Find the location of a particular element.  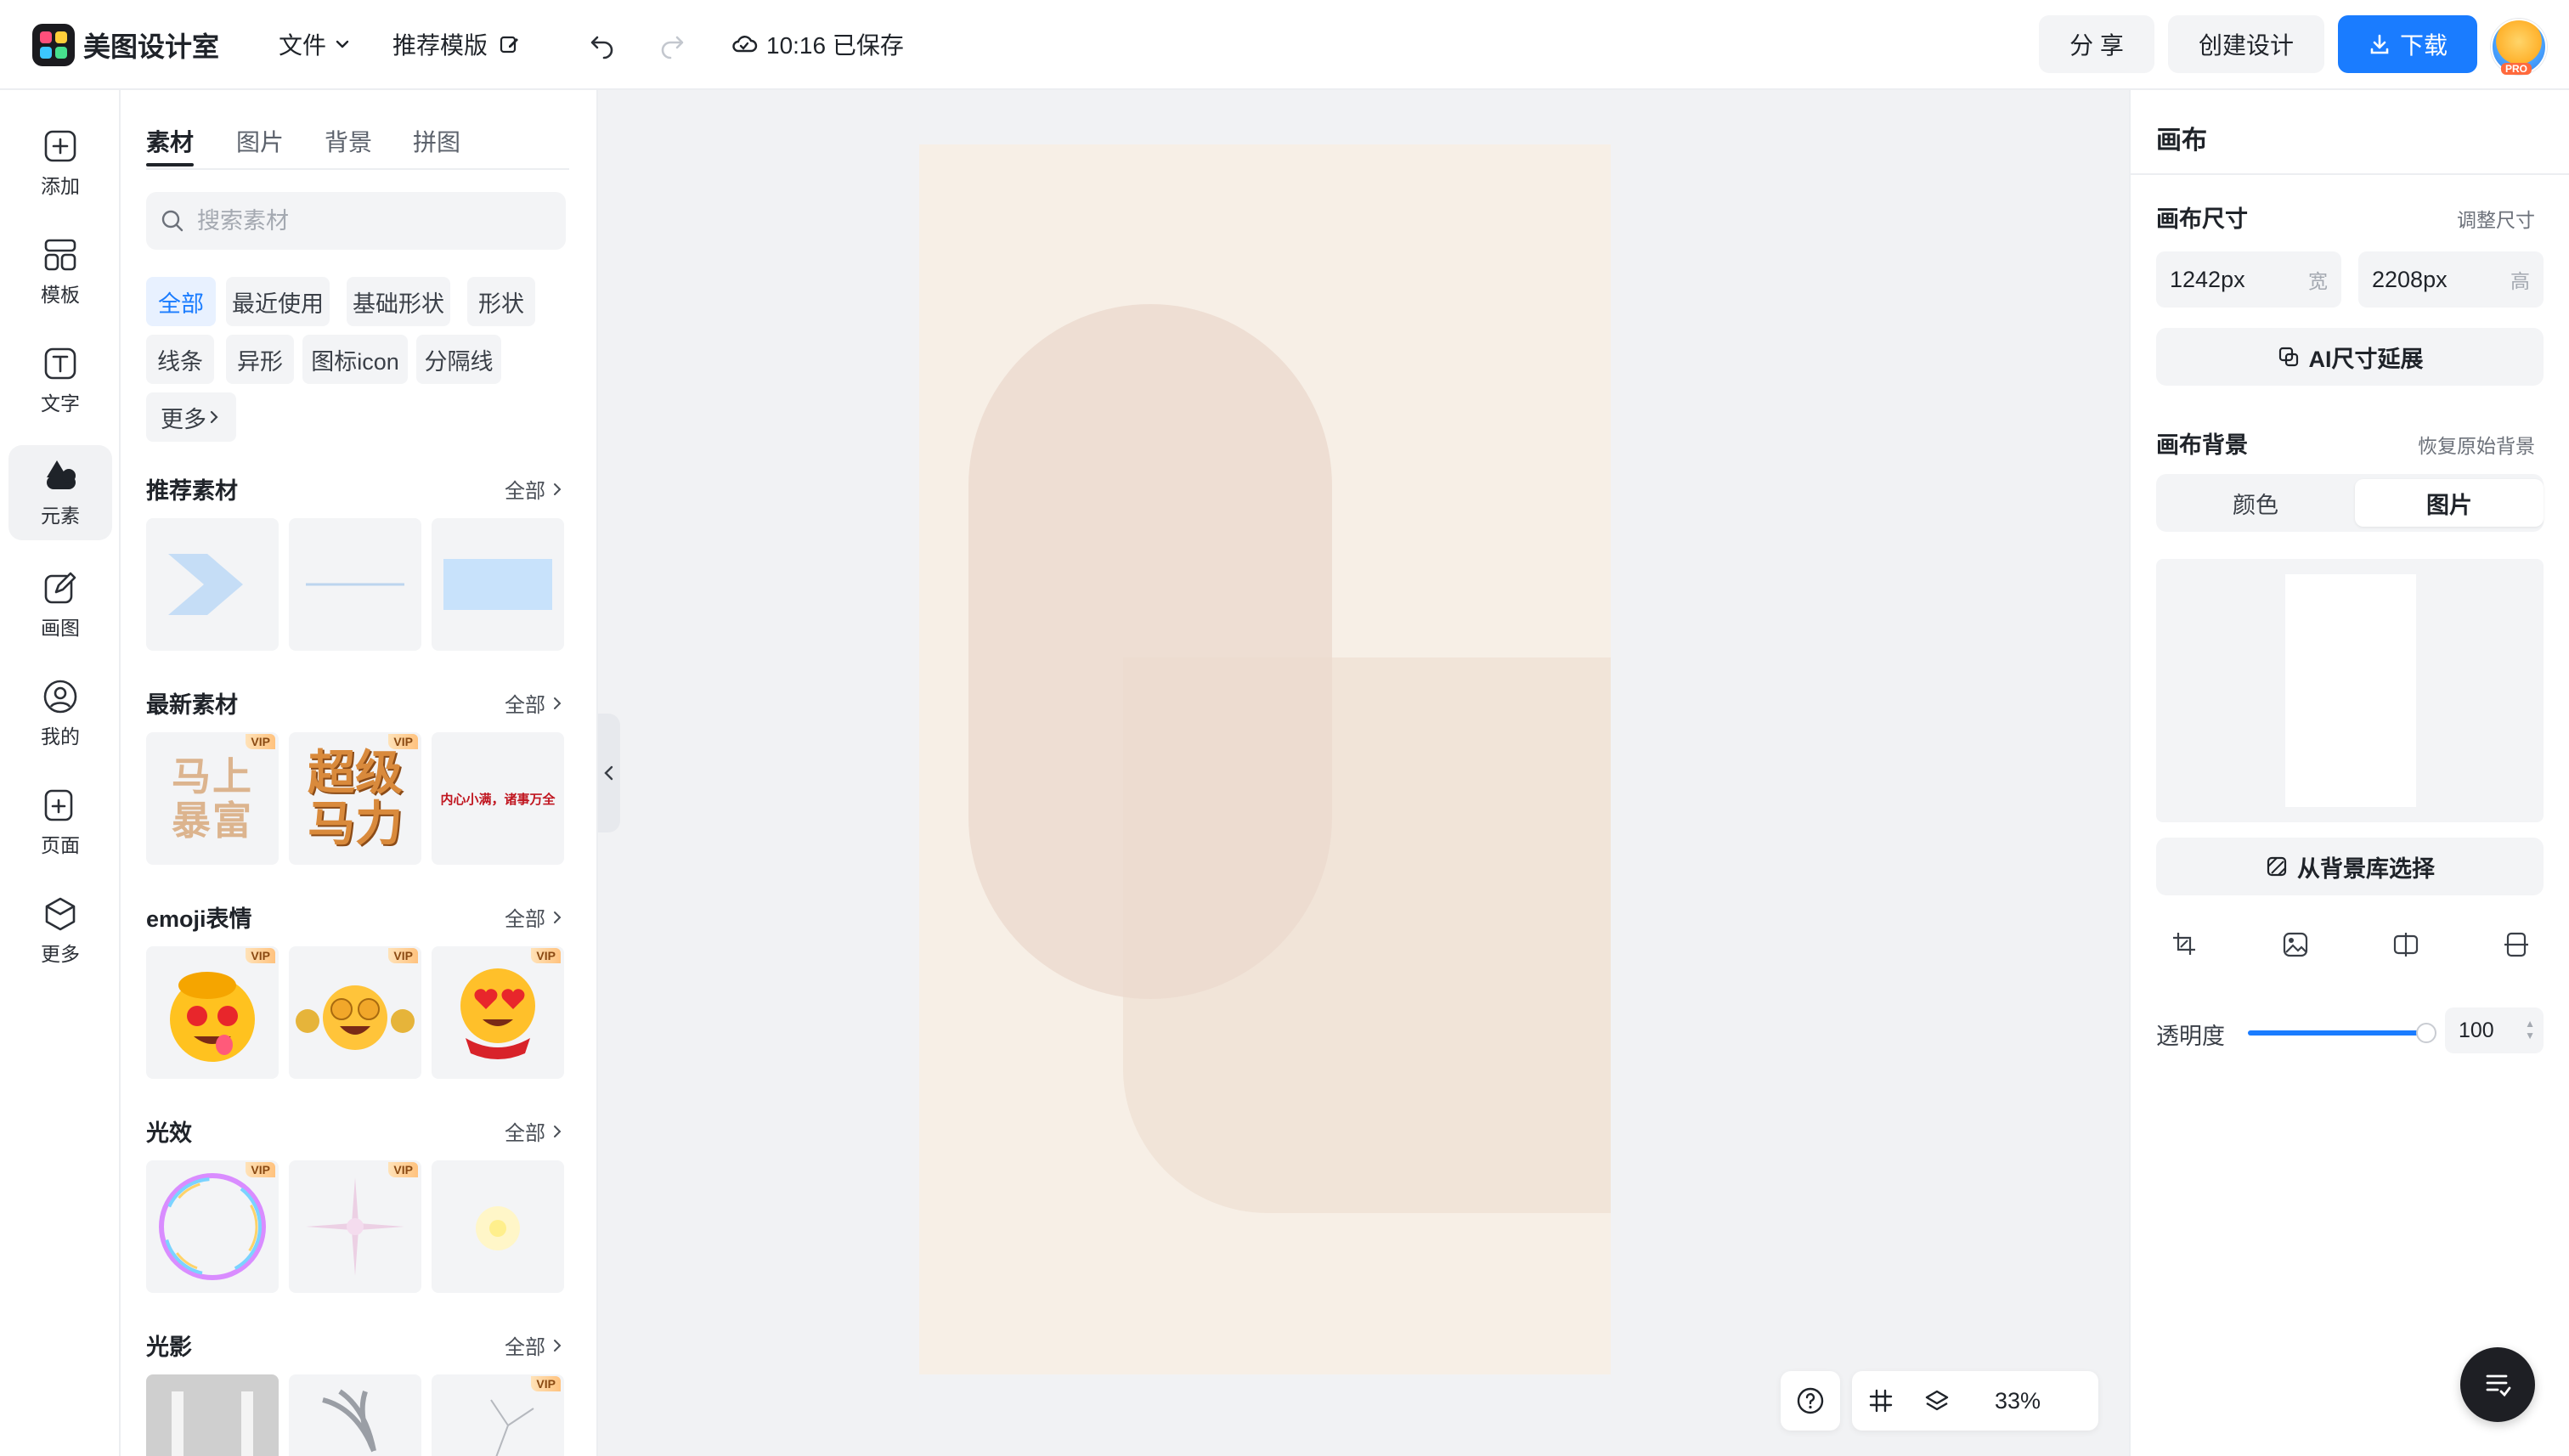

replace-image-button is located at coordinates (2296, 944).